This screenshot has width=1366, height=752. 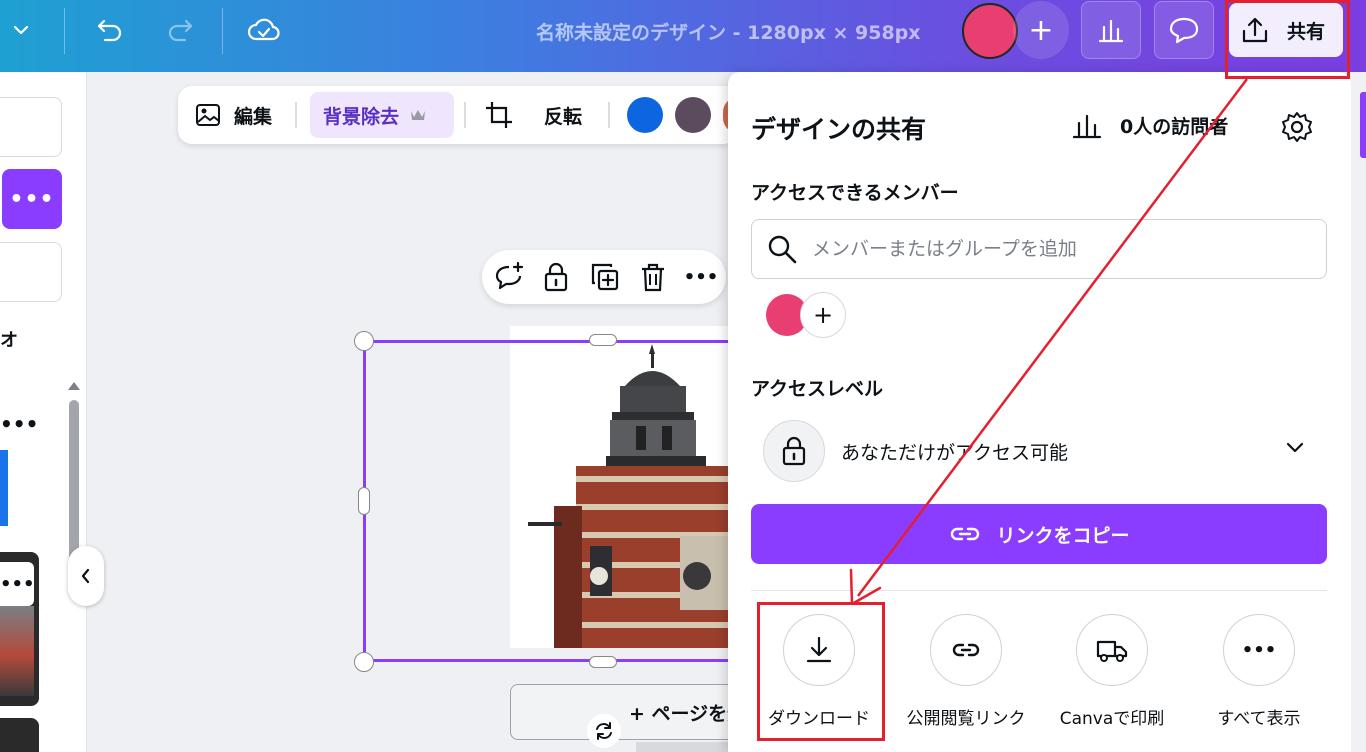 What do you see at coordinates (180, 30) in the screenshot?
I see `redo-icon` at bounding box center [180, 30].